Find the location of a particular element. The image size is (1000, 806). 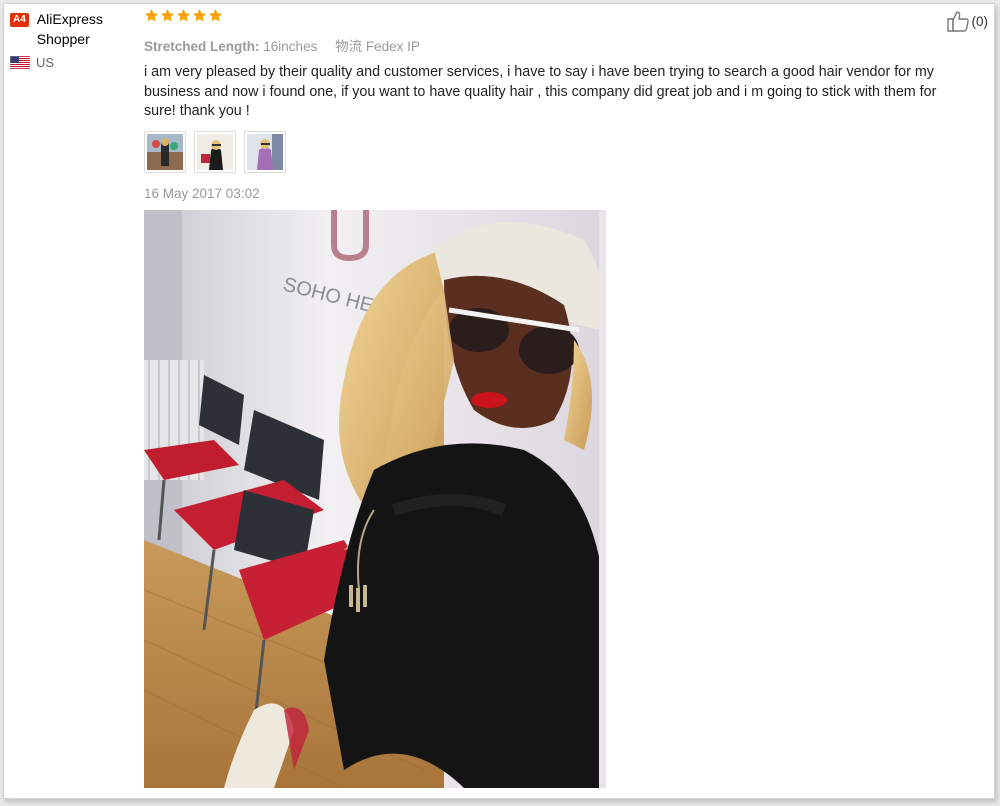

reviewer-info: A4 AliExpress Shopper US is located at coordinates (75, 39).